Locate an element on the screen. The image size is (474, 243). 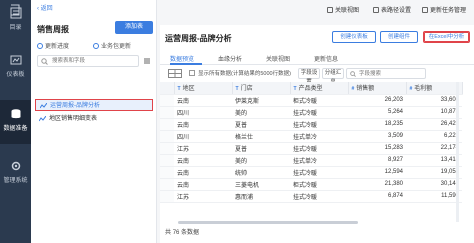
column-header: # 毛利额 is located at coordinates (434, 88).